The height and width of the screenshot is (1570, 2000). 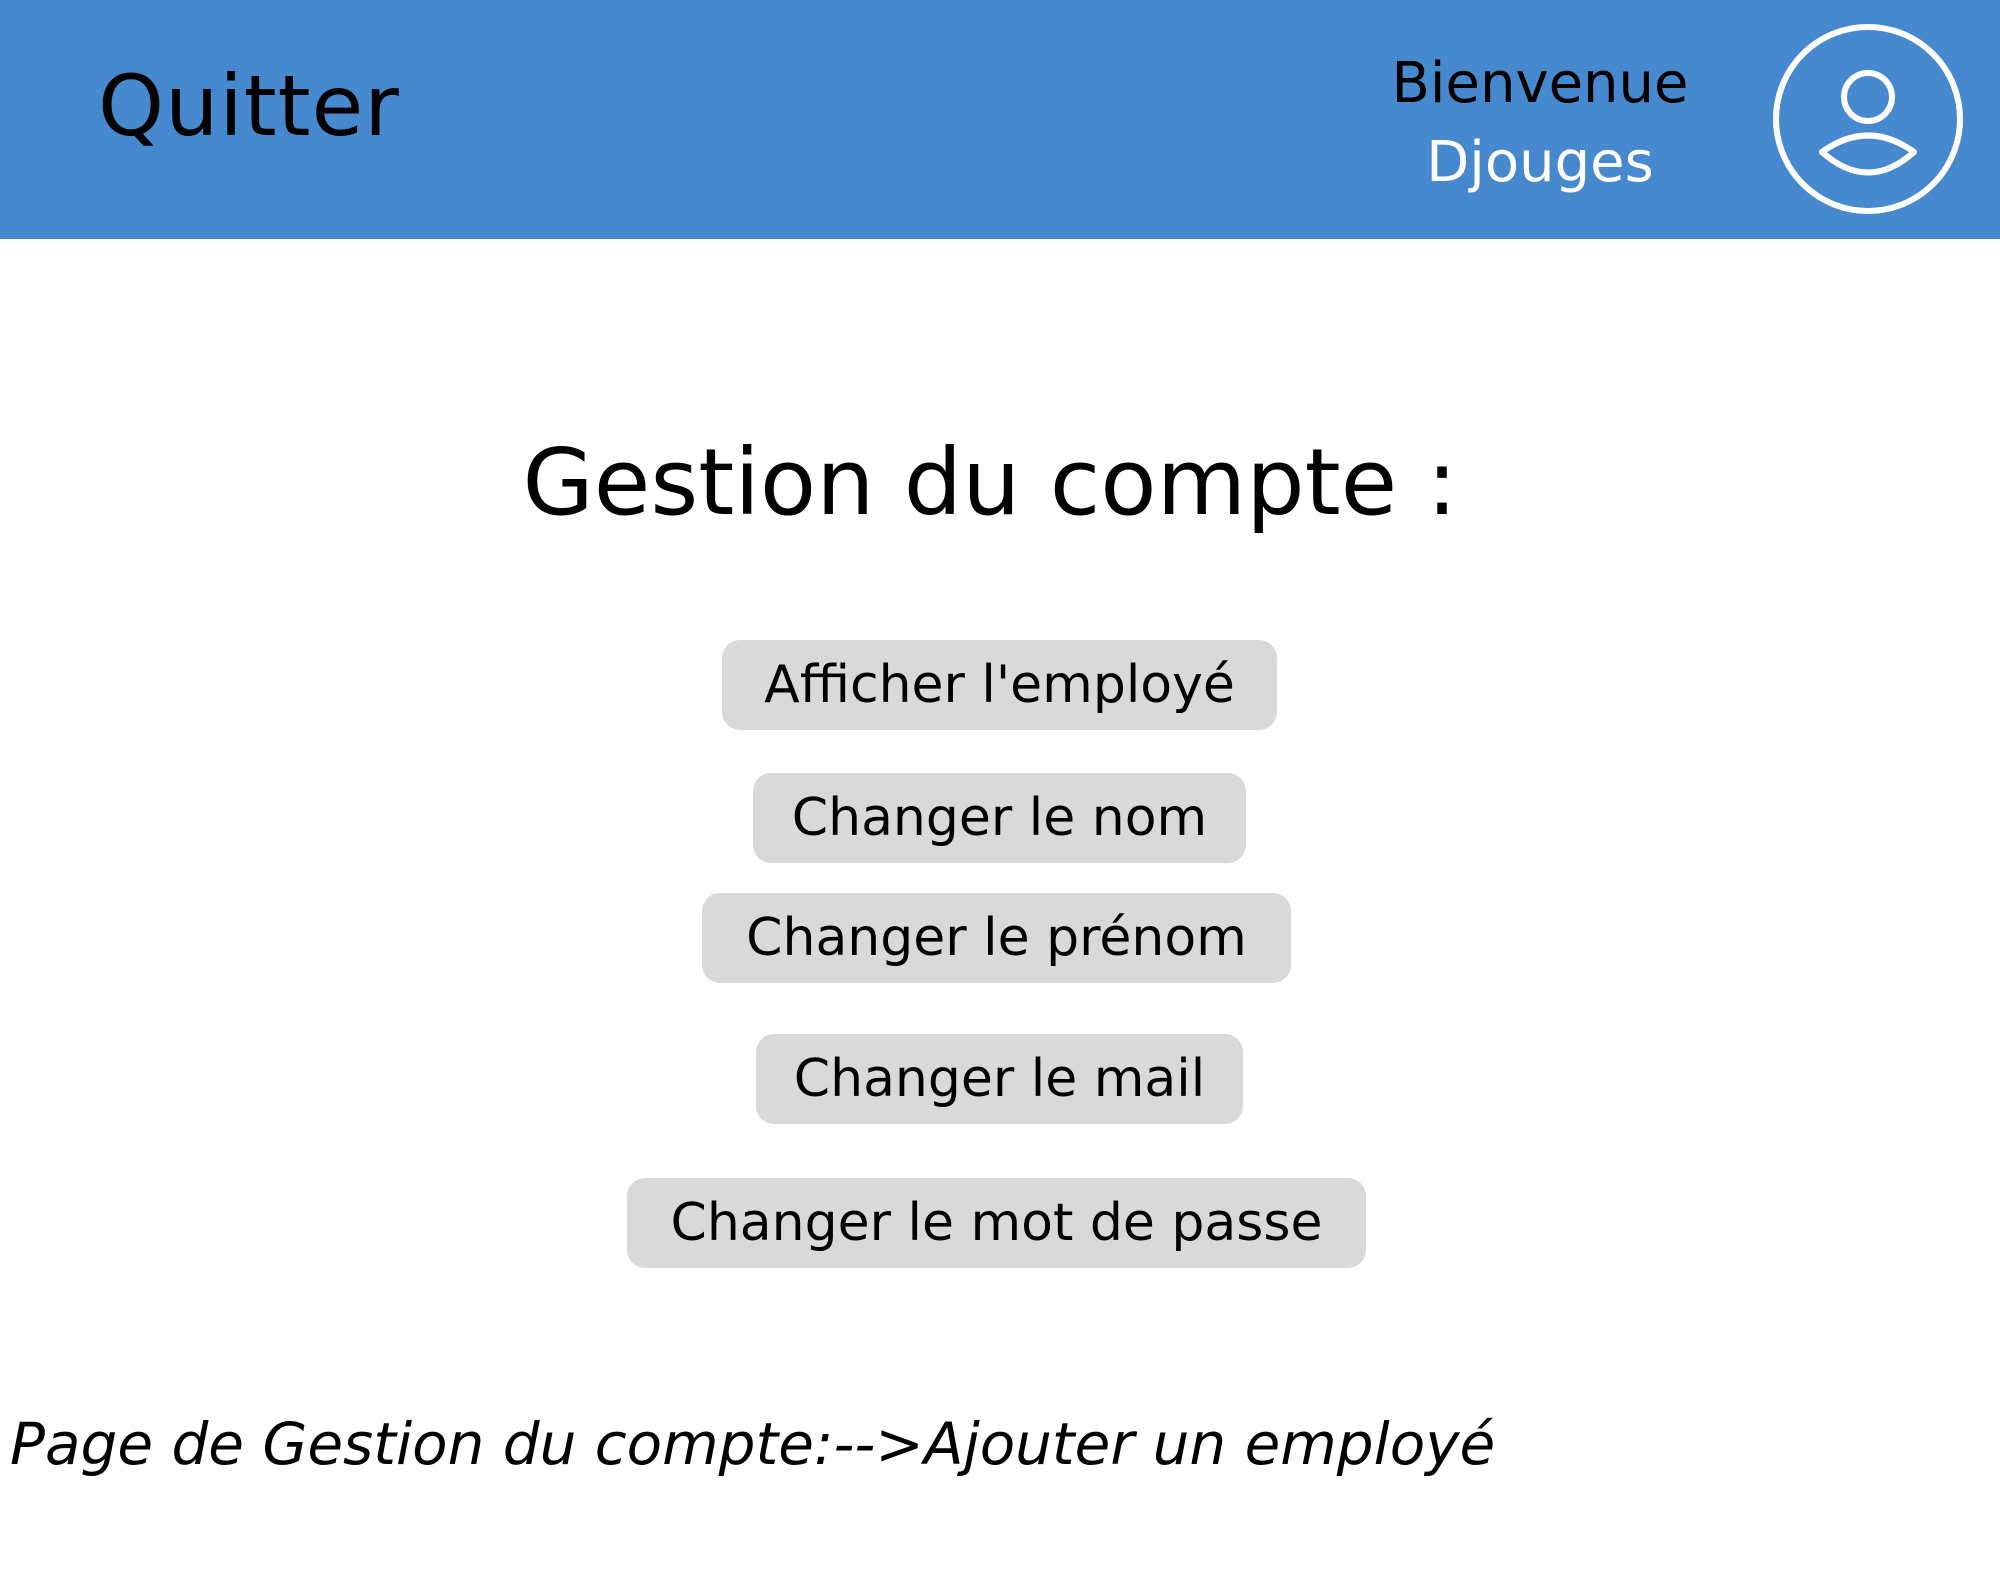 I want to click on change-password-button: Changer le mot de passe, so click(x=996, y=1223).